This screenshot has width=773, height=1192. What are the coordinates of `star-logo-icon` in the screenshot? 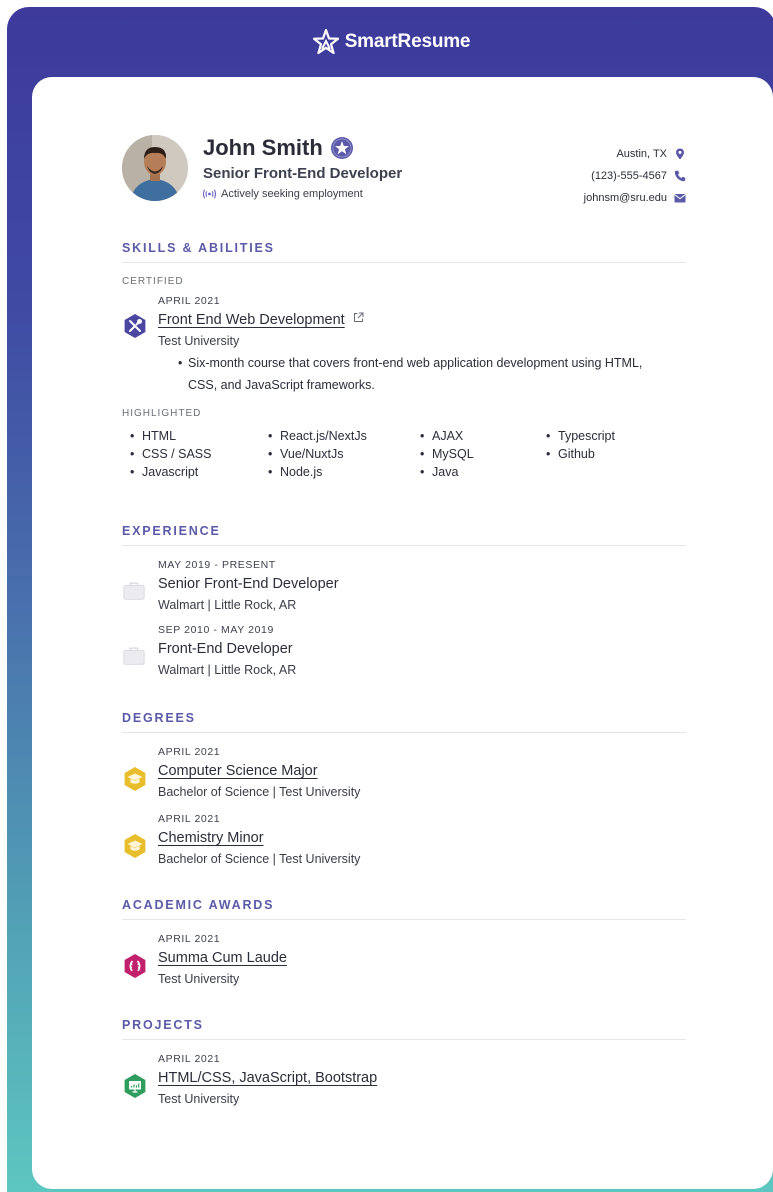 It's located at (325, 42).